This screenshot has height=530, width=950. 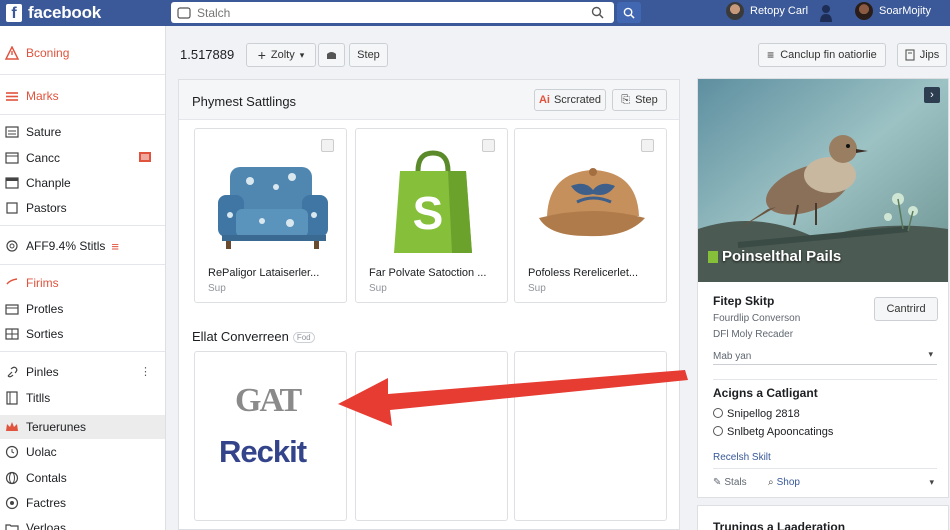 What do you see at coordinates (753, 334) in the screenshot?
I see `section-detail: DFl Moly Recader` at bounding box center [753, 334].